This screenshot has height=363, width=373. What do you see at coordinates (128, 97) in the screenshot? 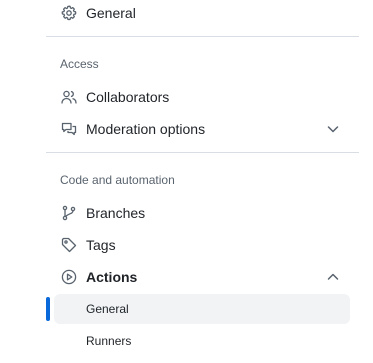
I see `sidebar-item-label: Collaborators` at bounding box center [128, 97].